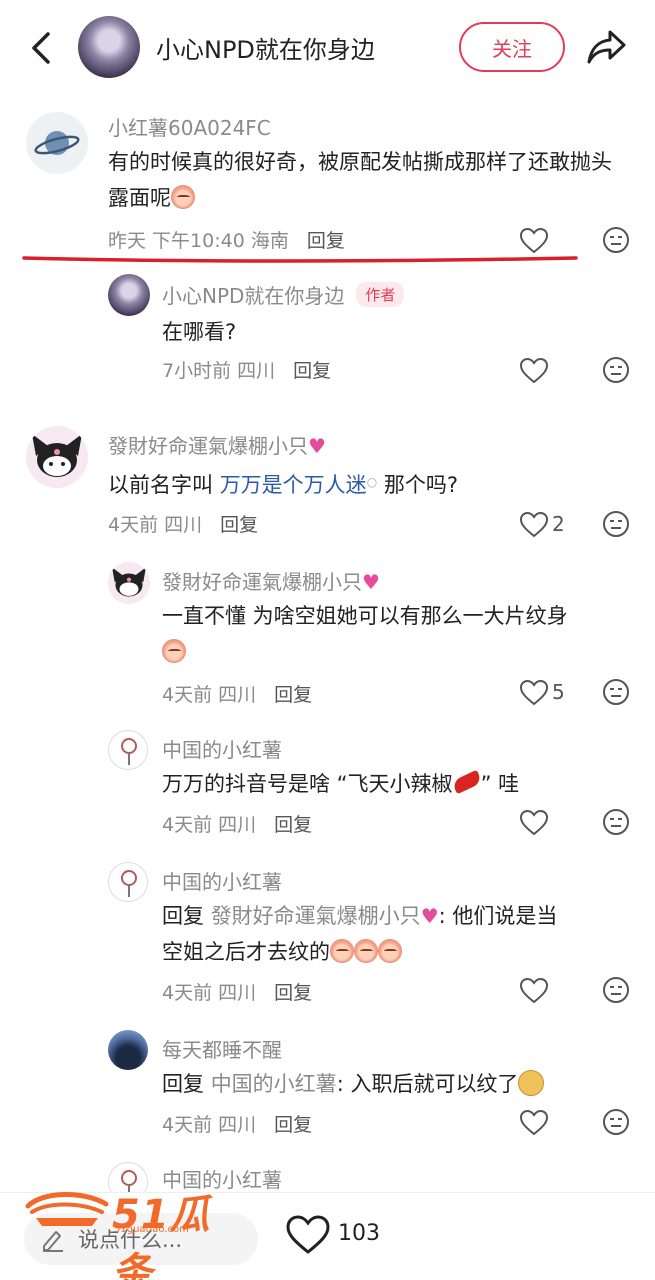 This screenshot has width=655, height=1280. Describe the element at coordinates (262, 582) in the screenshot. I see `reply-username-text: 發財好命運氣爆棚小只` at that location.